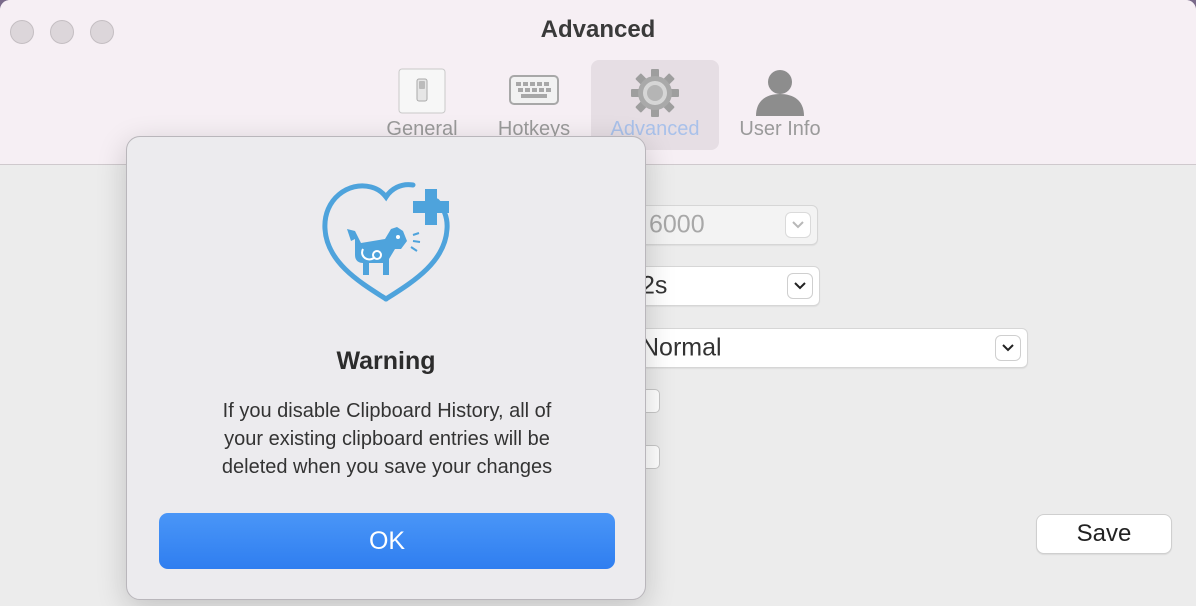 The height and width of the screenshot is (606, 1196). Describe the element at coordinates (1104, 534) in the screenshot. I see `save-button: Save` at that location.